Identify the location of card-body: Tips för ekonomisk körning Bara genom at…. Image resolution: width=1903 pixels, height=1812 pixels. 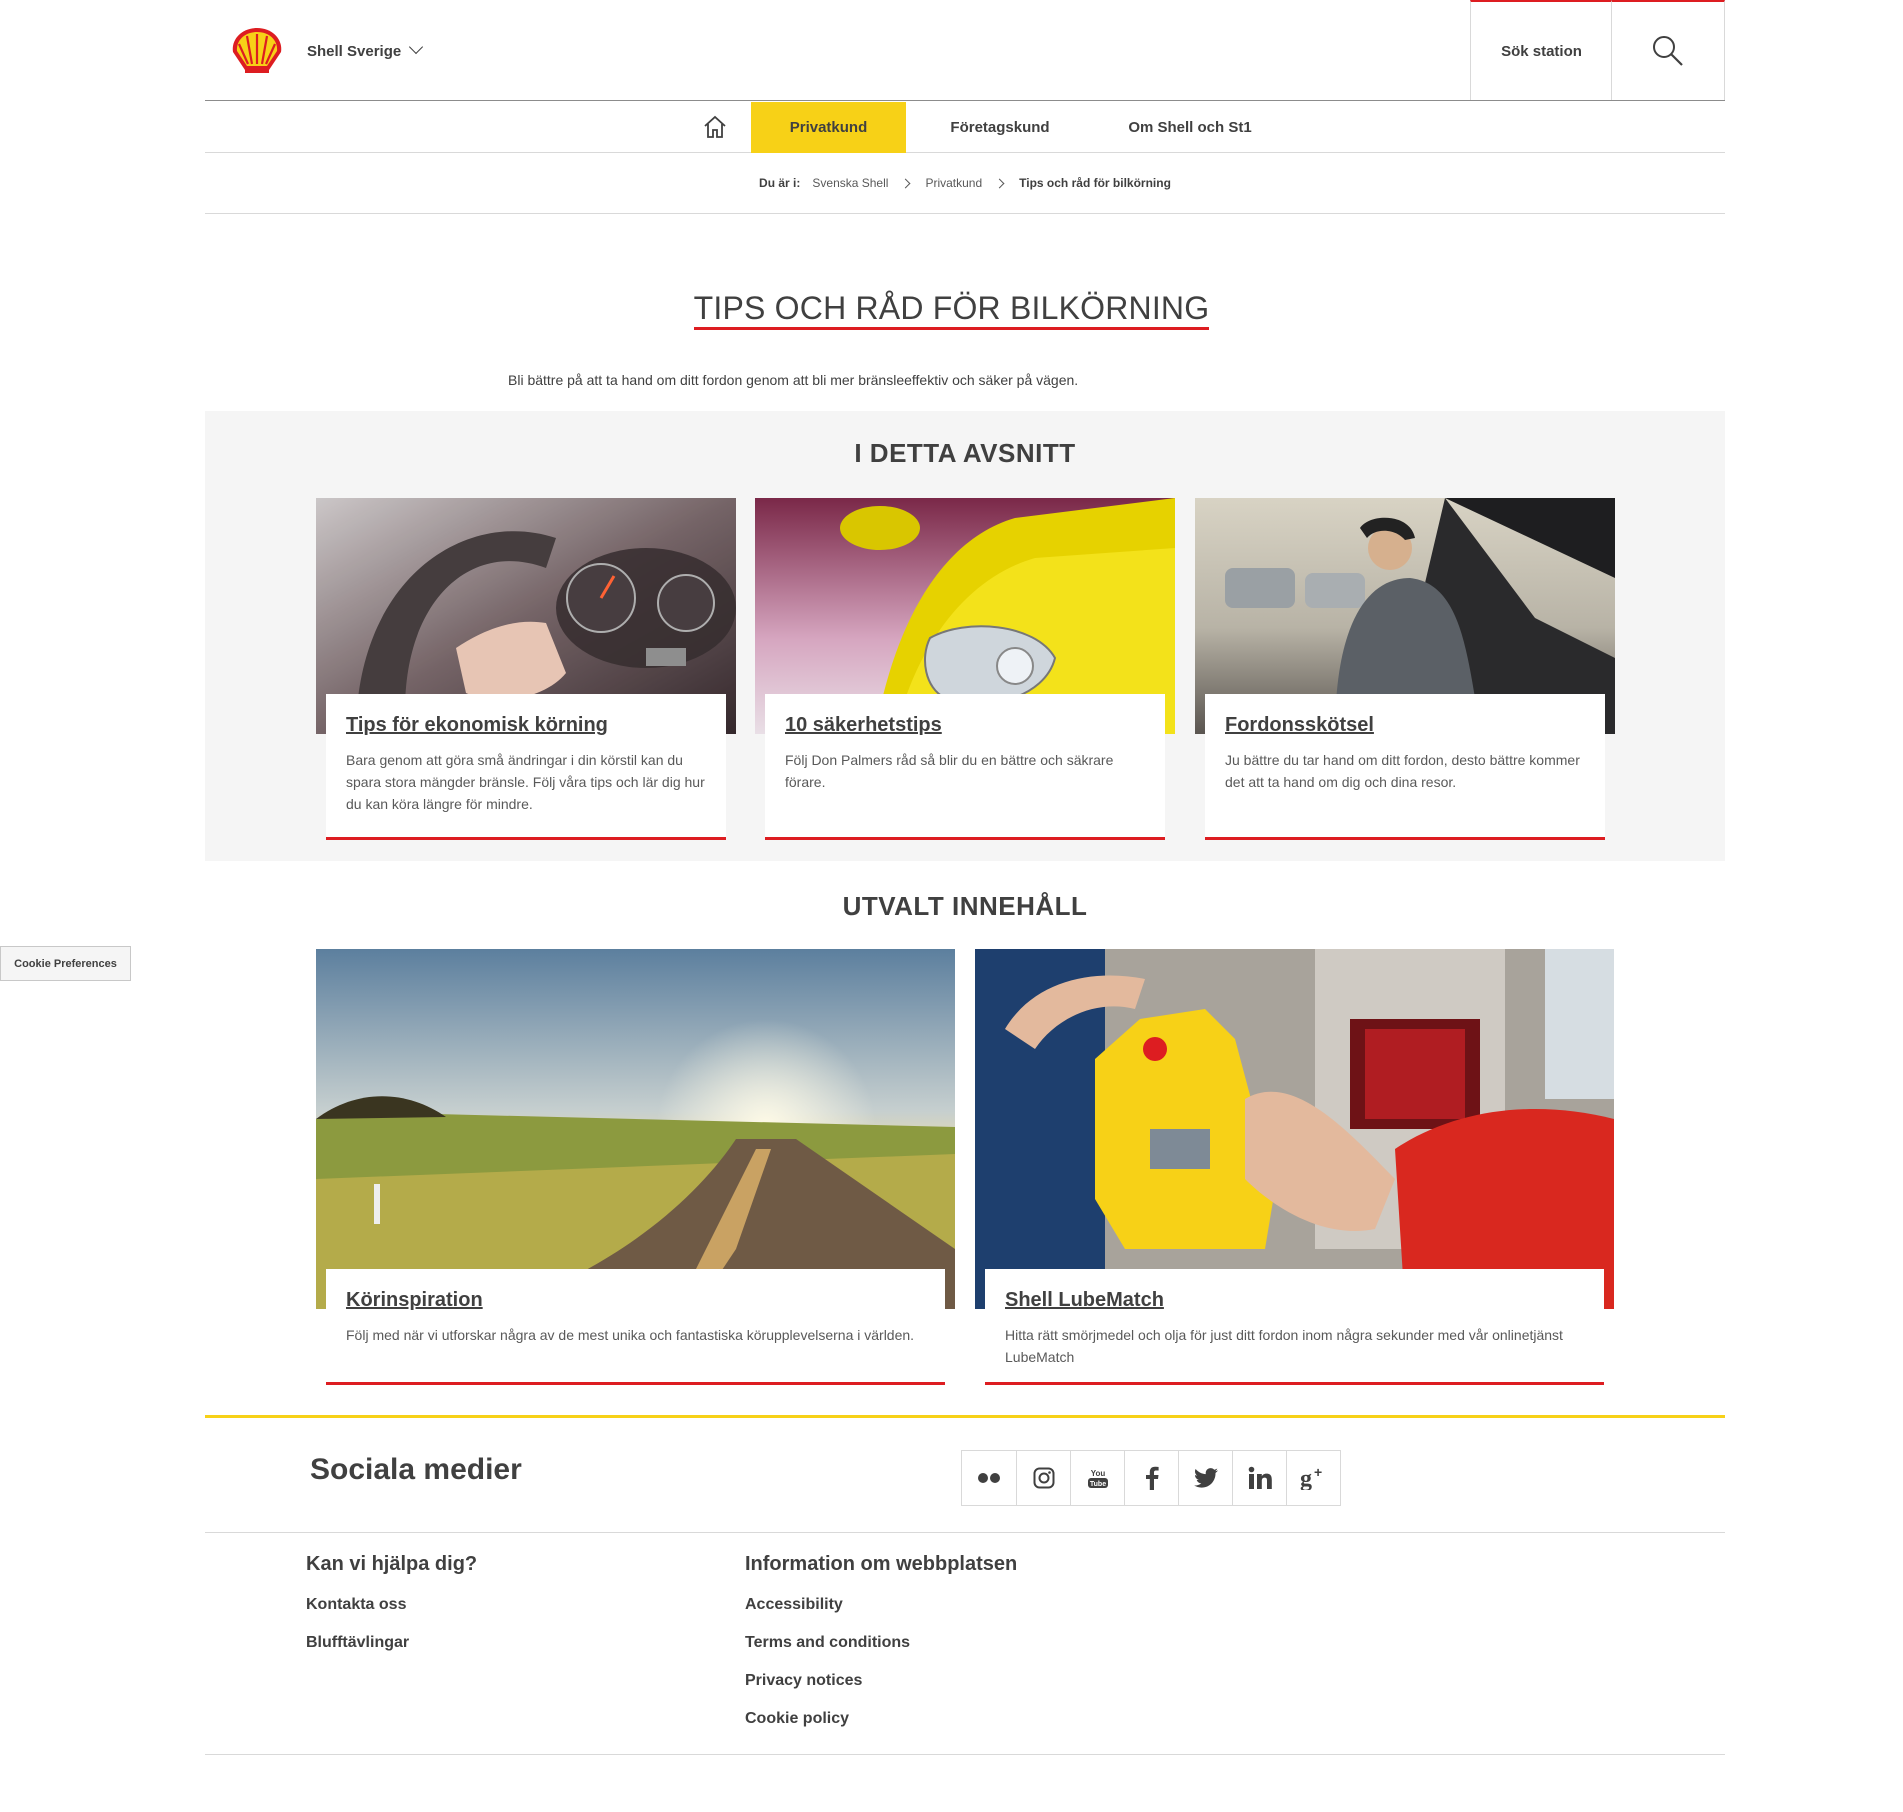
(526, 767).